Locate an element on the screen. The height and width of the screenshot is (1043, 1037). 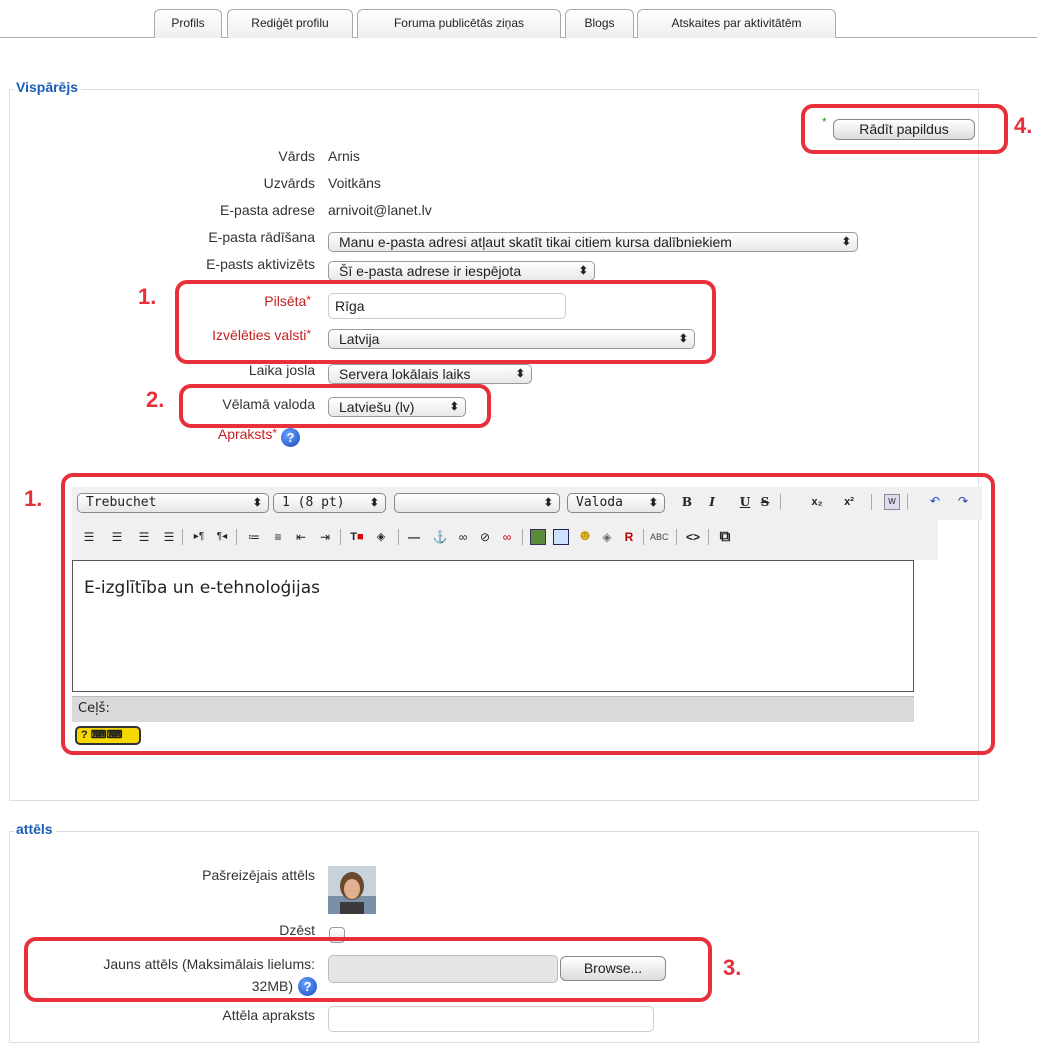
email-enabled-select: Šī e-pasta adrese ir iespējota ⬍ is located at coordinates (461, 271).